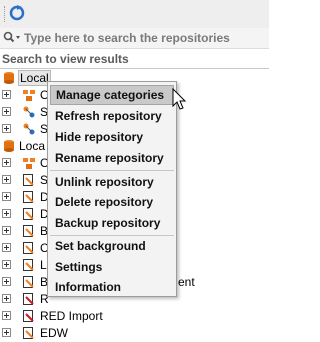 The height and width of the screenshot is (342, 320). I want to click on menu-item-manage-categories: Manage categories, so click(112, 95).